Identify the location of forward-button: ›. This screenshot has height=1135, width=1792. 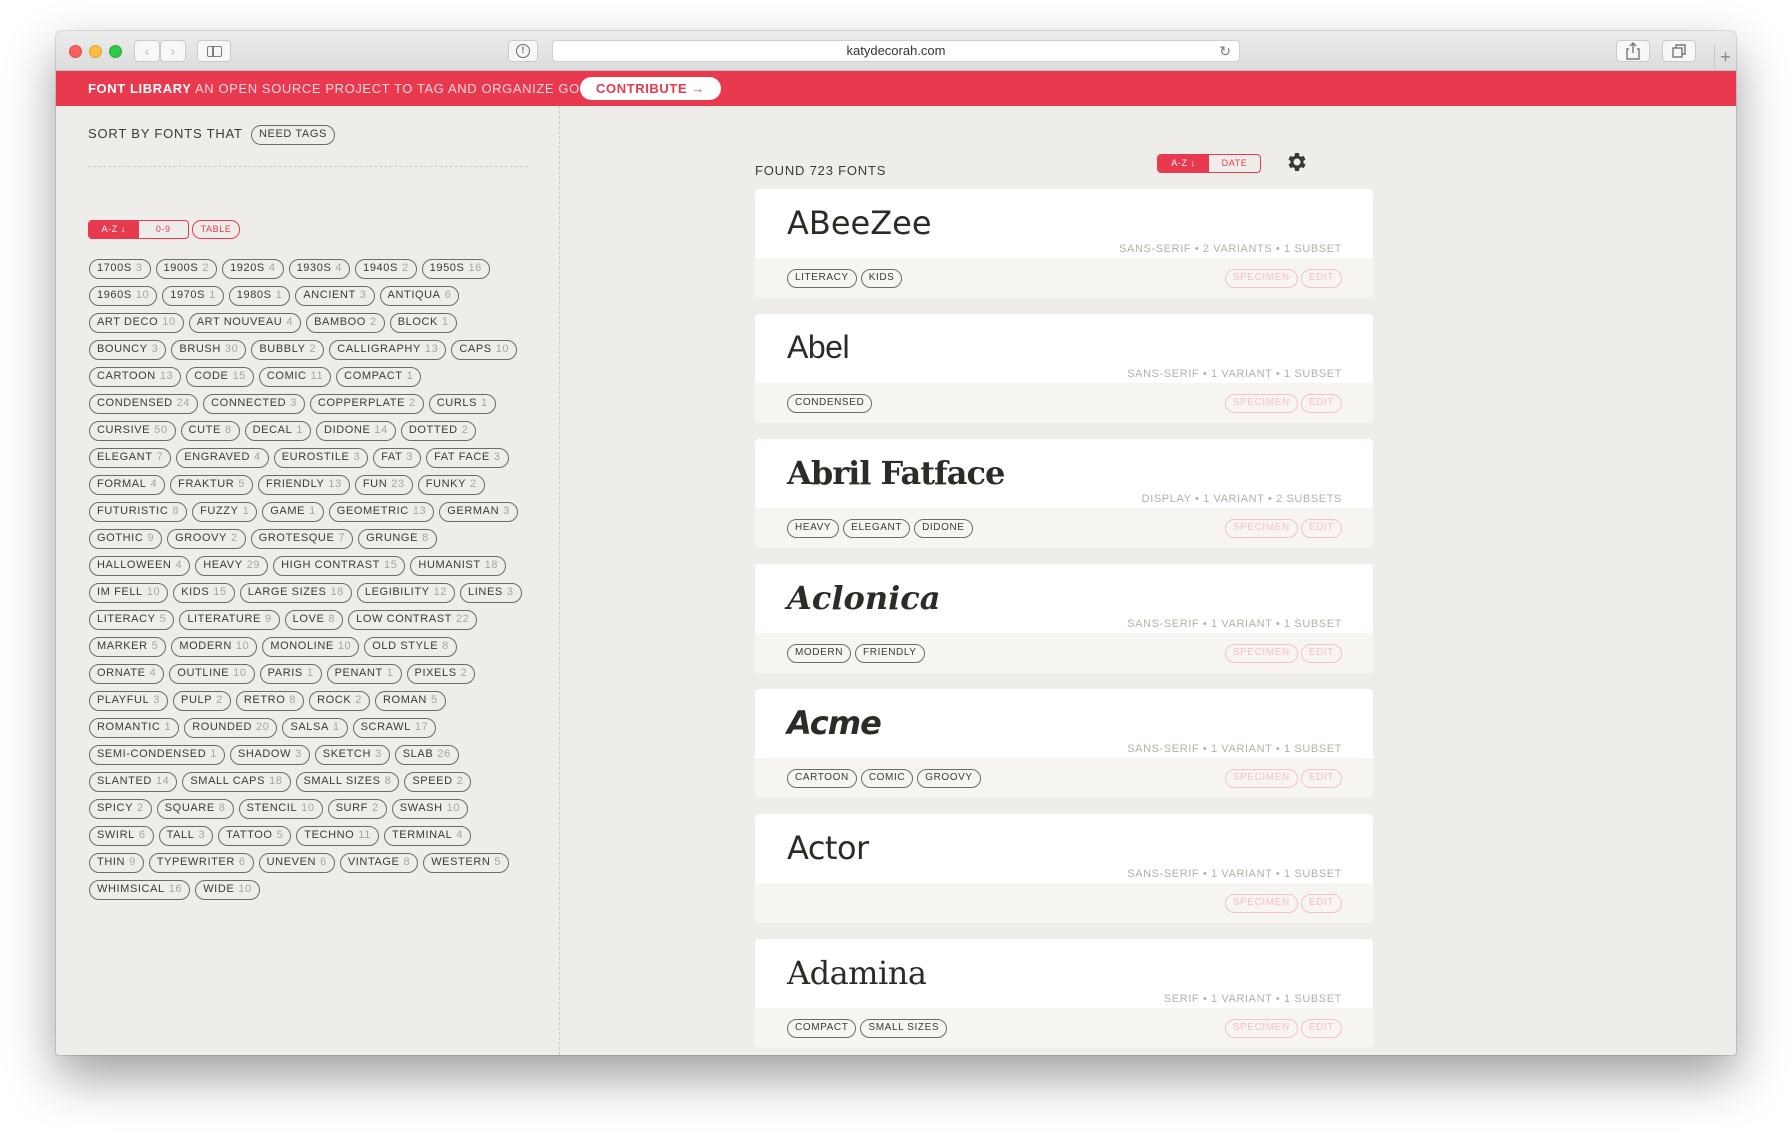
(173, 51).